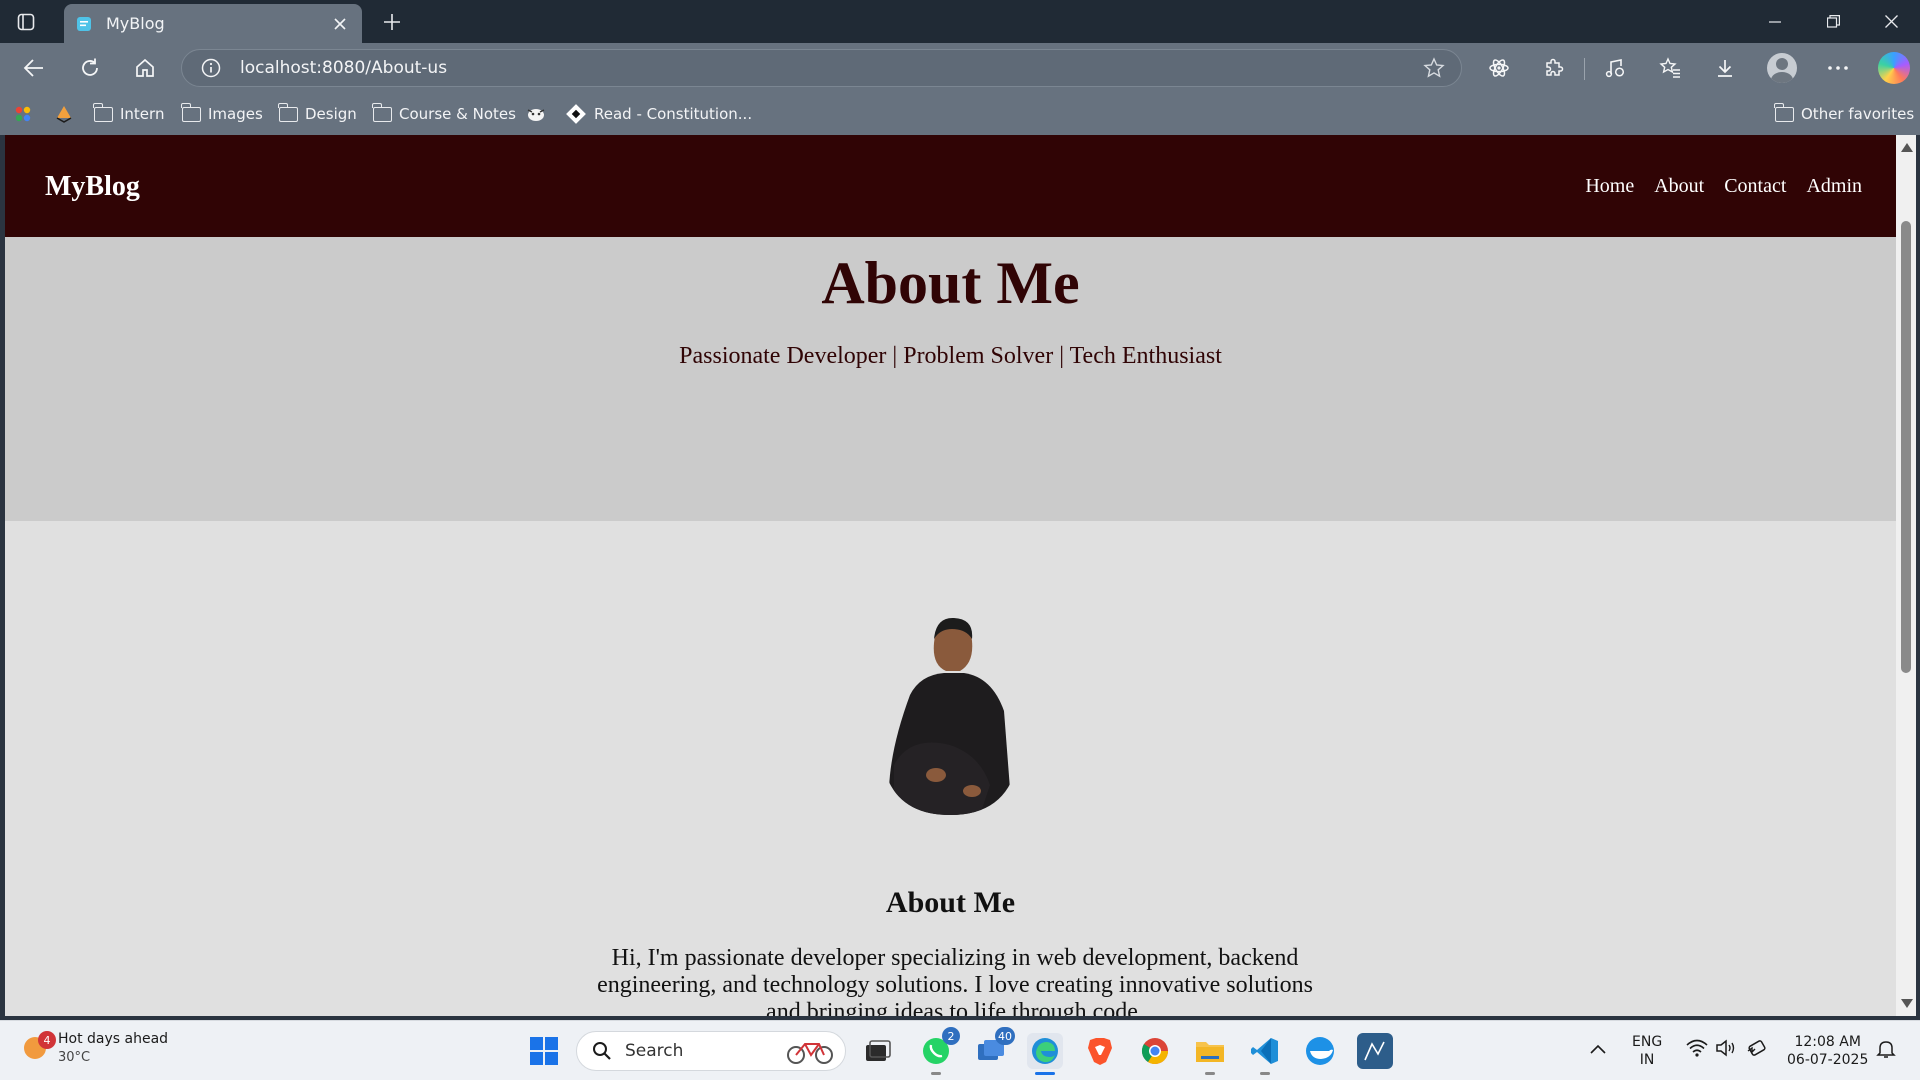 The width and height of the screenshot is (1920, 1080). I want to click on bookmark-label: Images, so click(235, 114).